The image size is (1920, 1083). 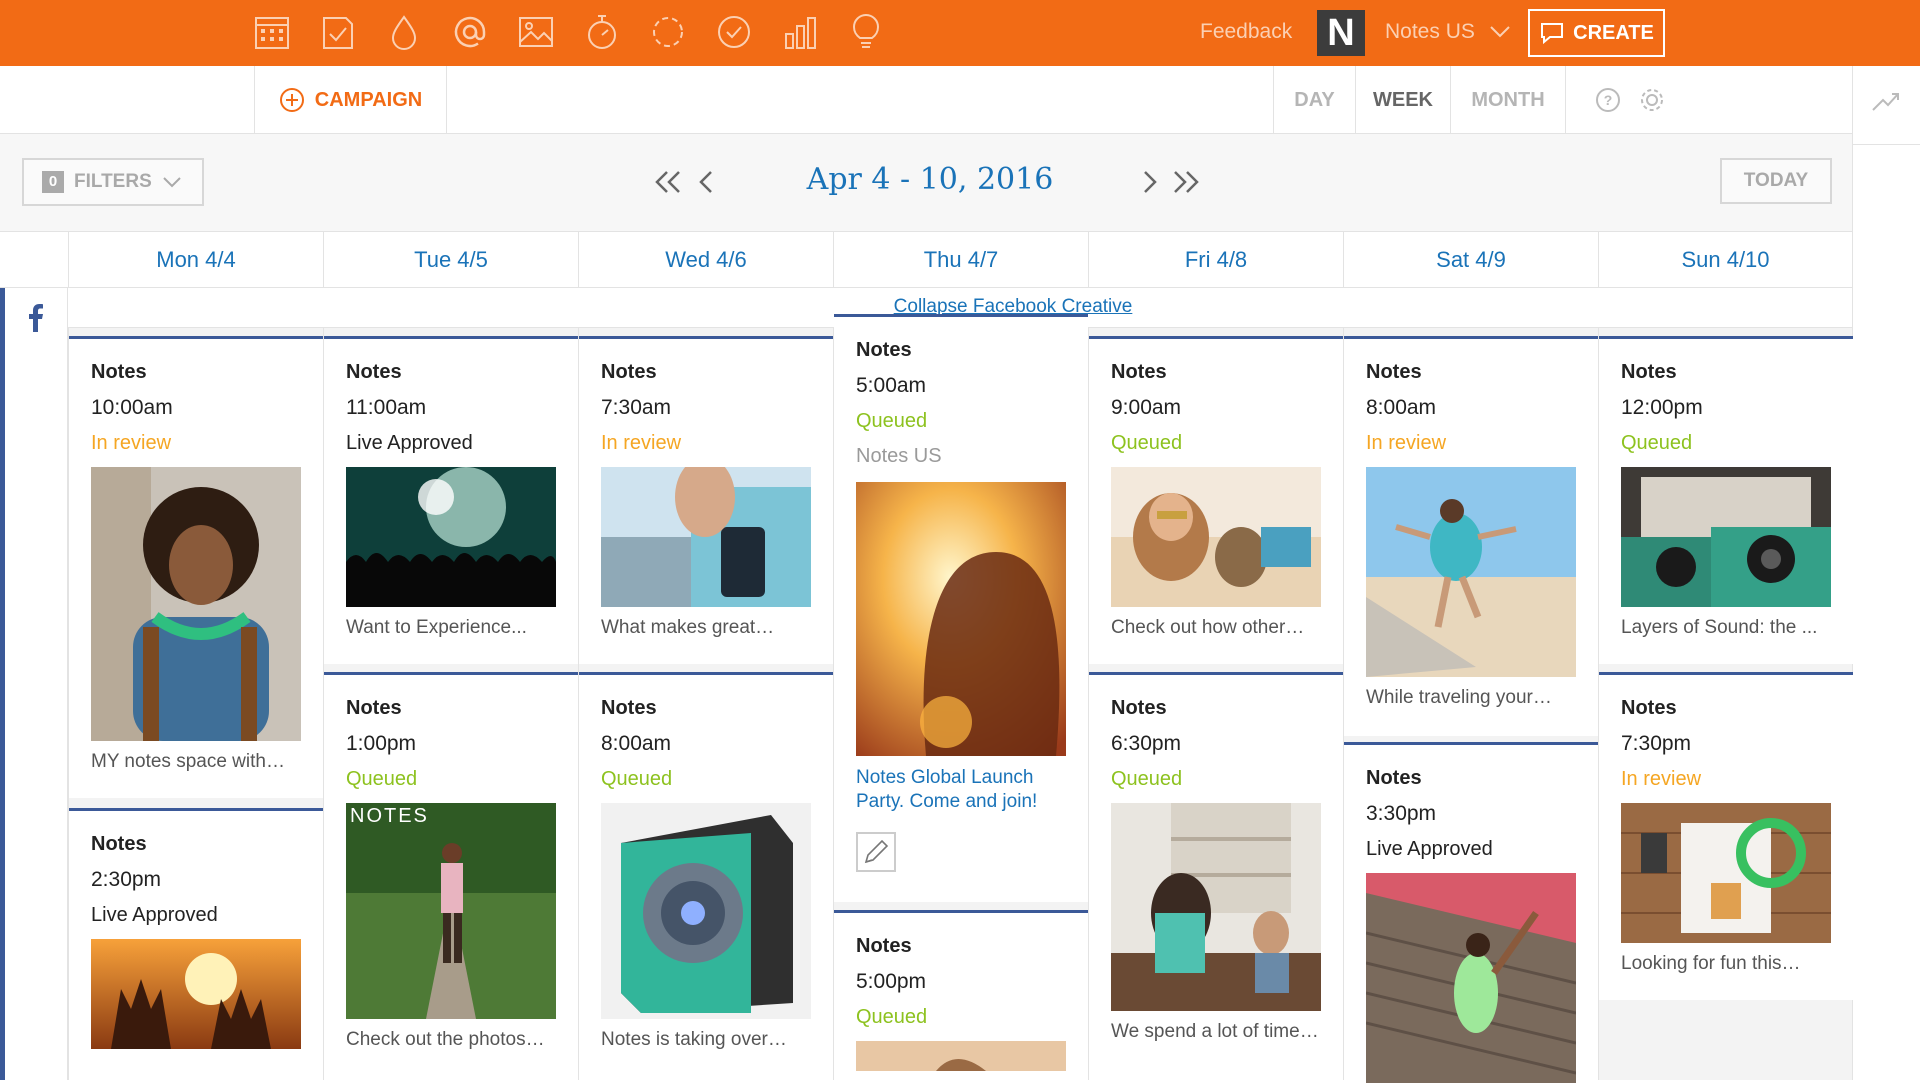 What do you see at coordinates (1552, 34) in the screenshot?
I see `speech-bubble-icon` at bounding box center [1552, 34].